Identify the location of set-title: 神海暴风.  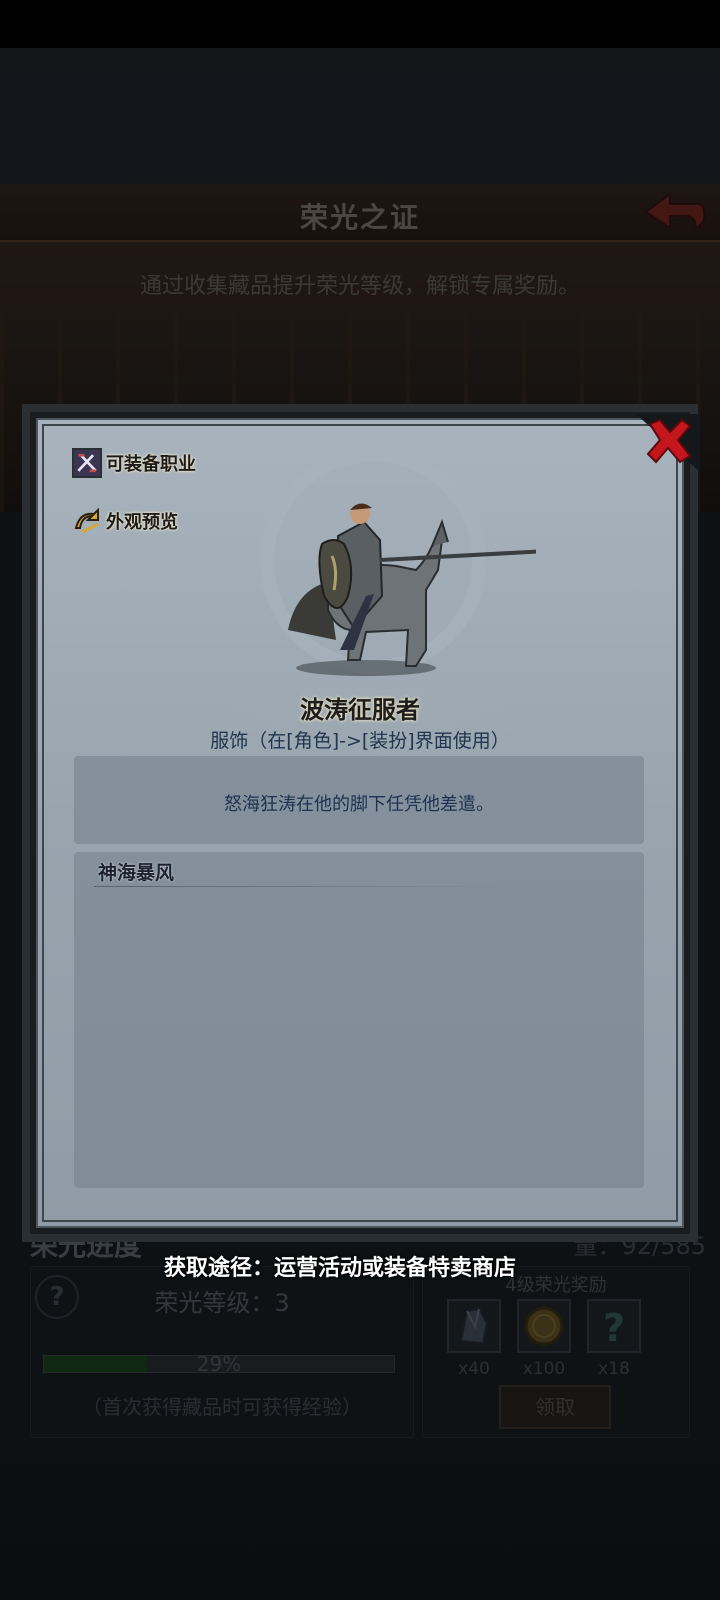
(136, 873).